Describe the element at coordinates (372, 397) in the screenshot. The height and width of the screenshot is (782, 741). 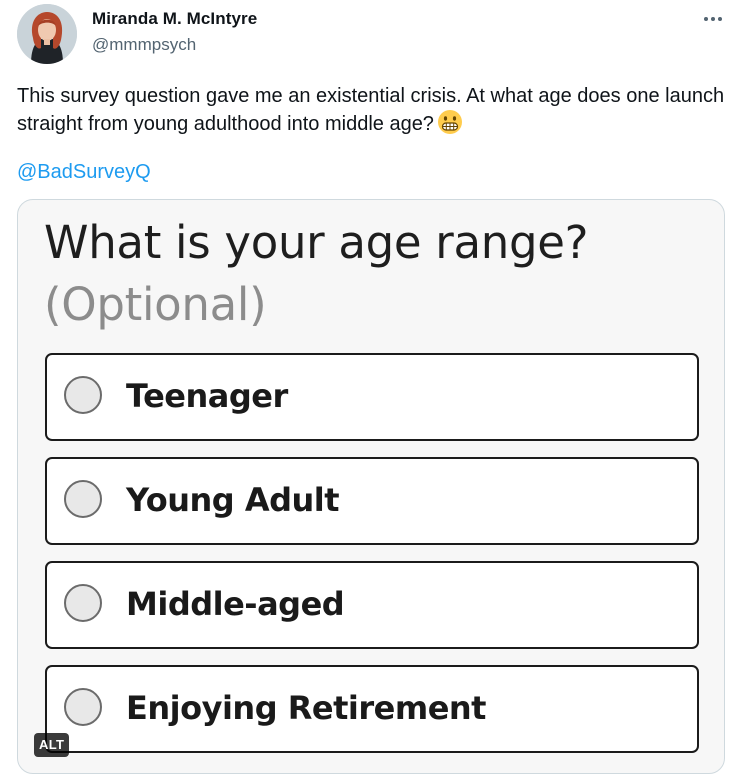
I see `survey-option: Teenager` at that location.